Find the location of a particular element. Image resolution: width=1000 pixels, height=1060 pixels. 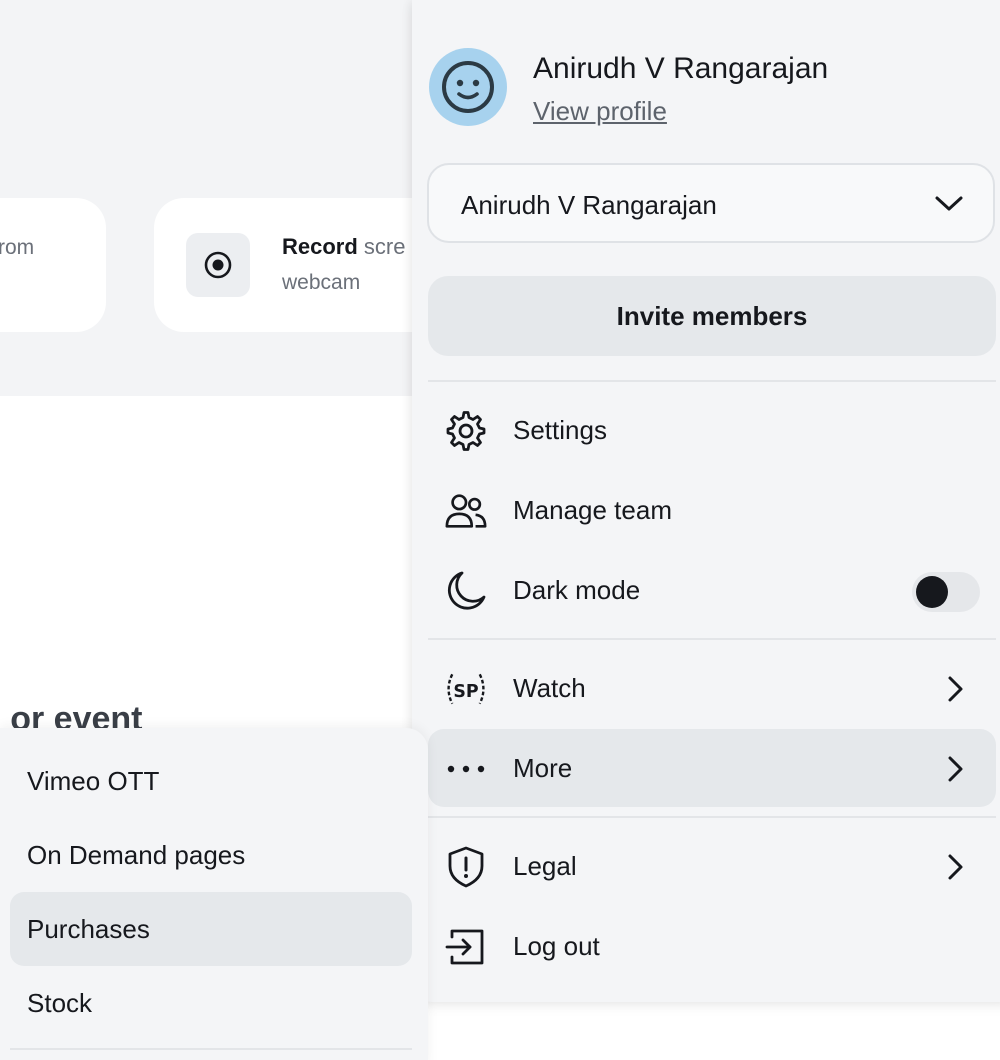

menu-item-log-out: Log out is located at coordinates (712, 946).